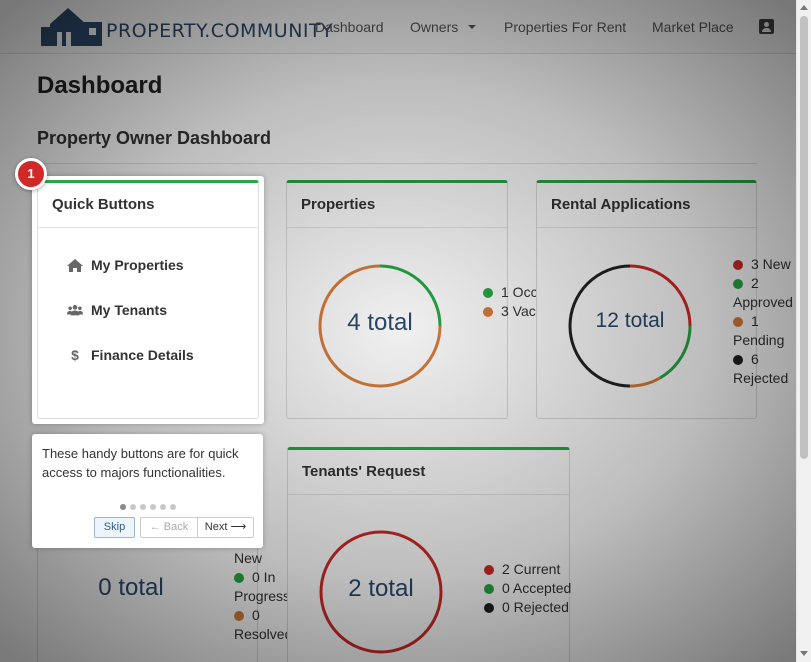  What do you see at coordinates (169, 527) in the screenshot?
I see `back-button: ← Back` at bounding box center [169, 527].